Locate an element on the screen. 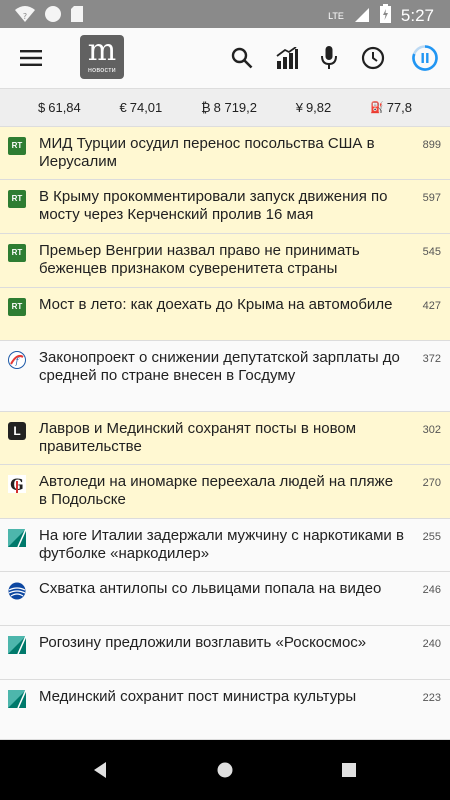  news-count: 427 is located at coordinates (431, 306).